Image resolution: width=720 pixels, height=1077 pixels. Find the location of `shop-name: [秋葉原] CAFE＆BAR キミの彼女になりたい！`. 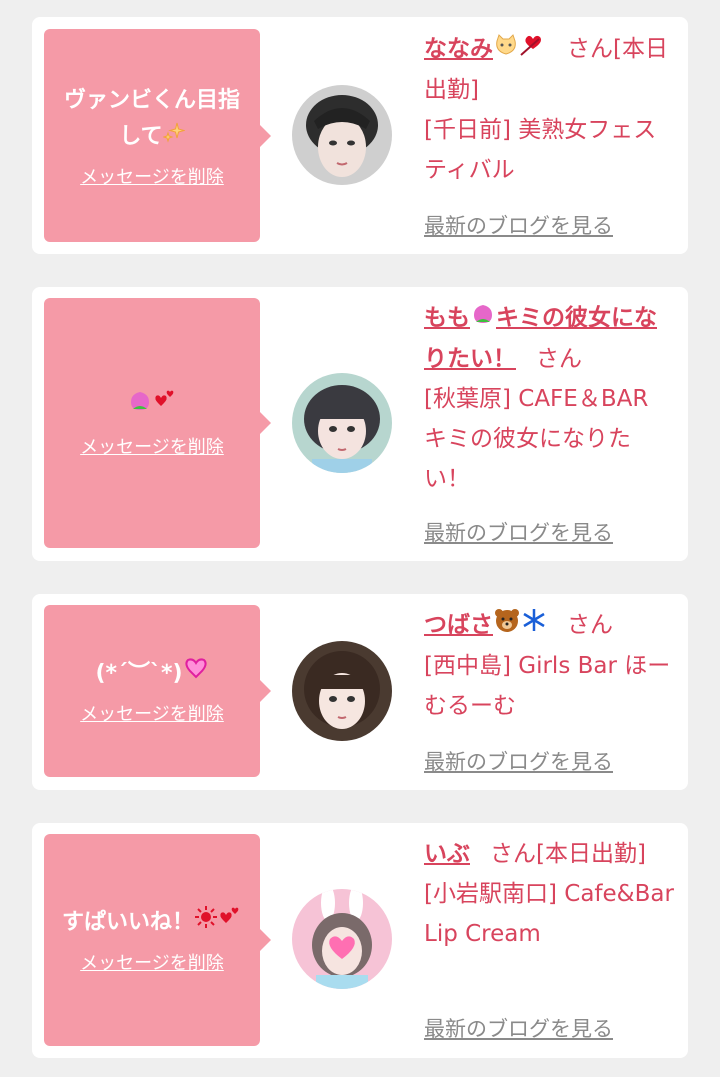

shop-name: [秋葉原] CAFE＆BAR キミの彼女になりたい！ is located at coordinates (536, 438).